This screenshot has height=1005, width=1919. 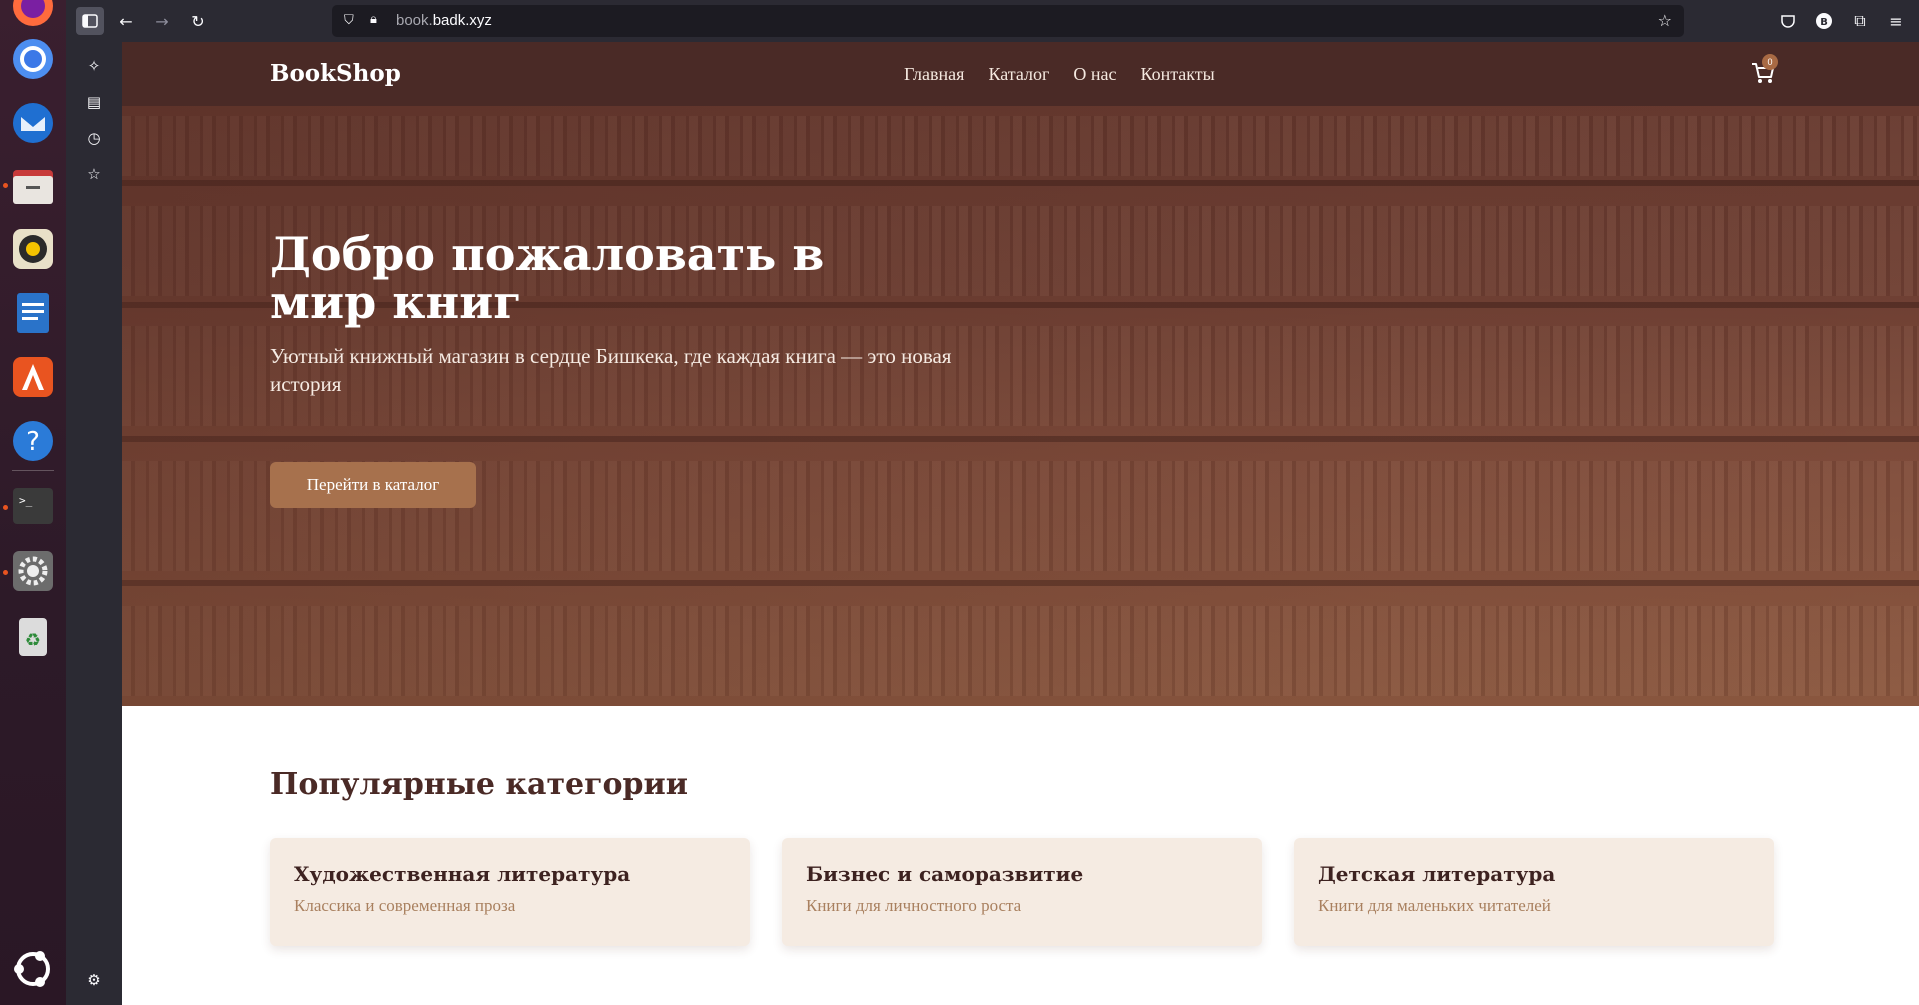 What do you see at coordinates (33, 571) in the screenshot?
I see `settings-icon` at bounding box center [33, 571].